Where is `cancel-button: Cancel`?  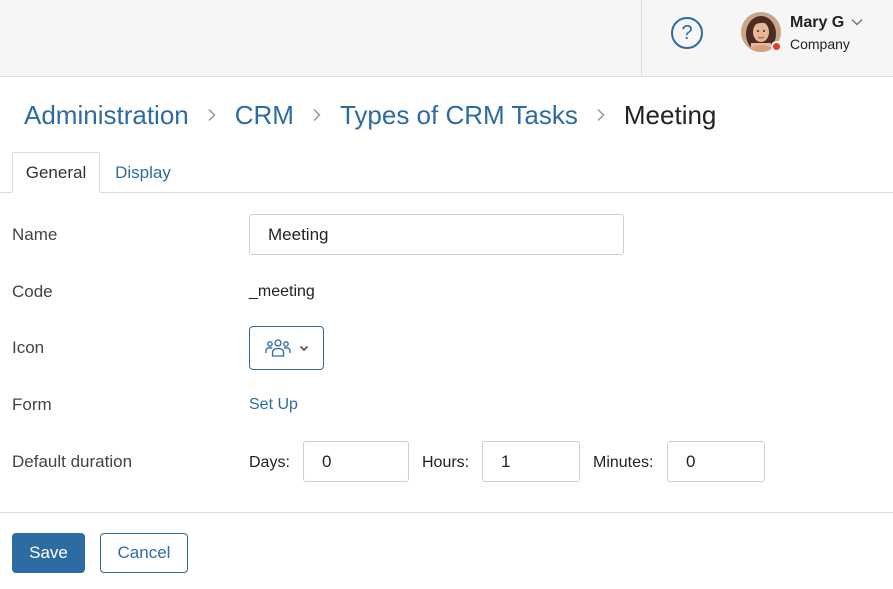
cancel-button: Cancel is located at coordinates (144, 553).